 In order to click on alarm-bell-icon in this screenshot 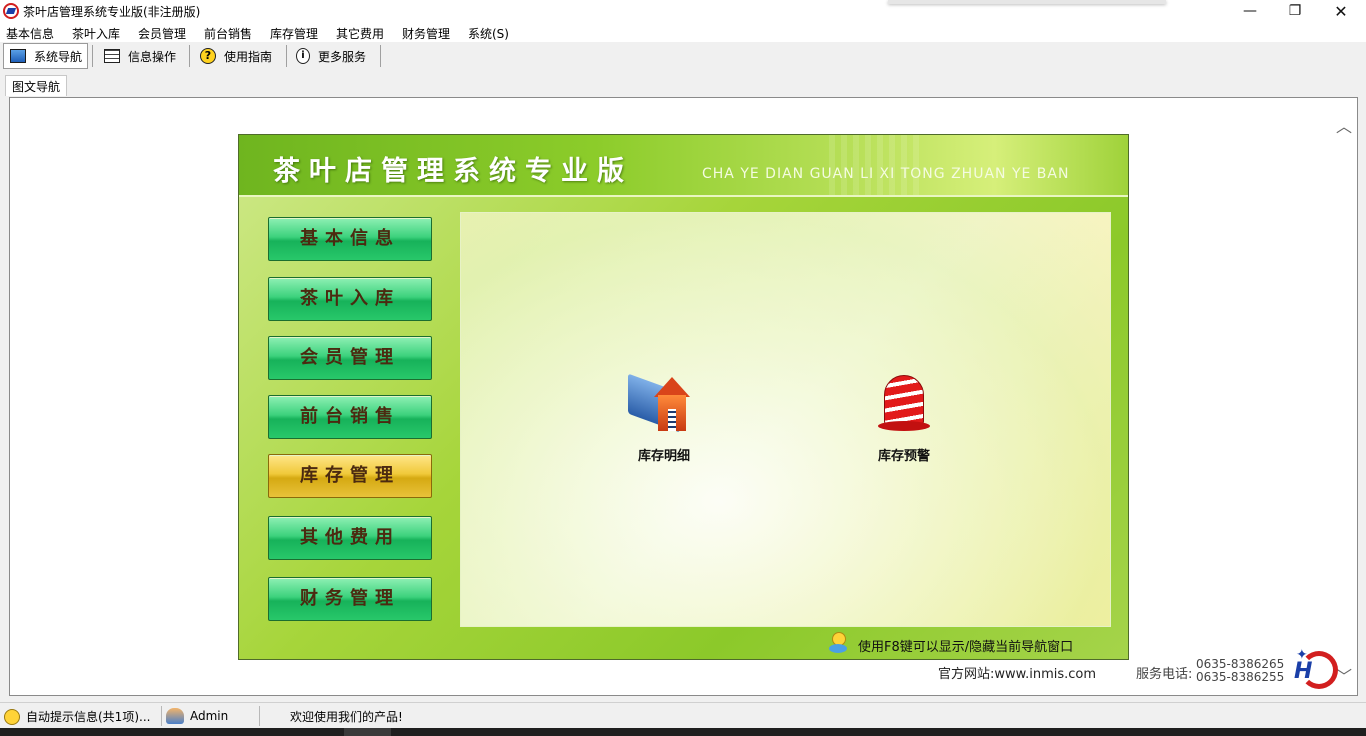, I will do `click(904, 404)`.